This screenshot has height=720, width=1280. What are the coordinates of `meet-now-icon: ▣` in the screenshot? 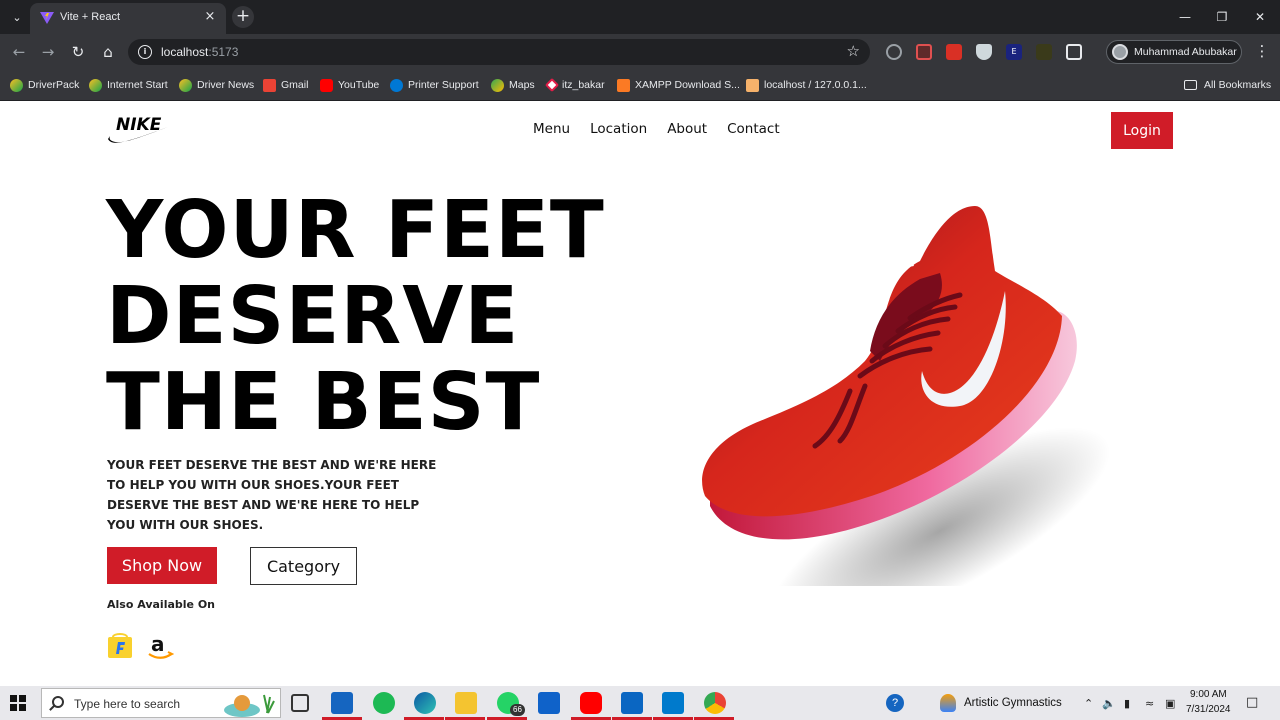 It's located at (1170, 703).